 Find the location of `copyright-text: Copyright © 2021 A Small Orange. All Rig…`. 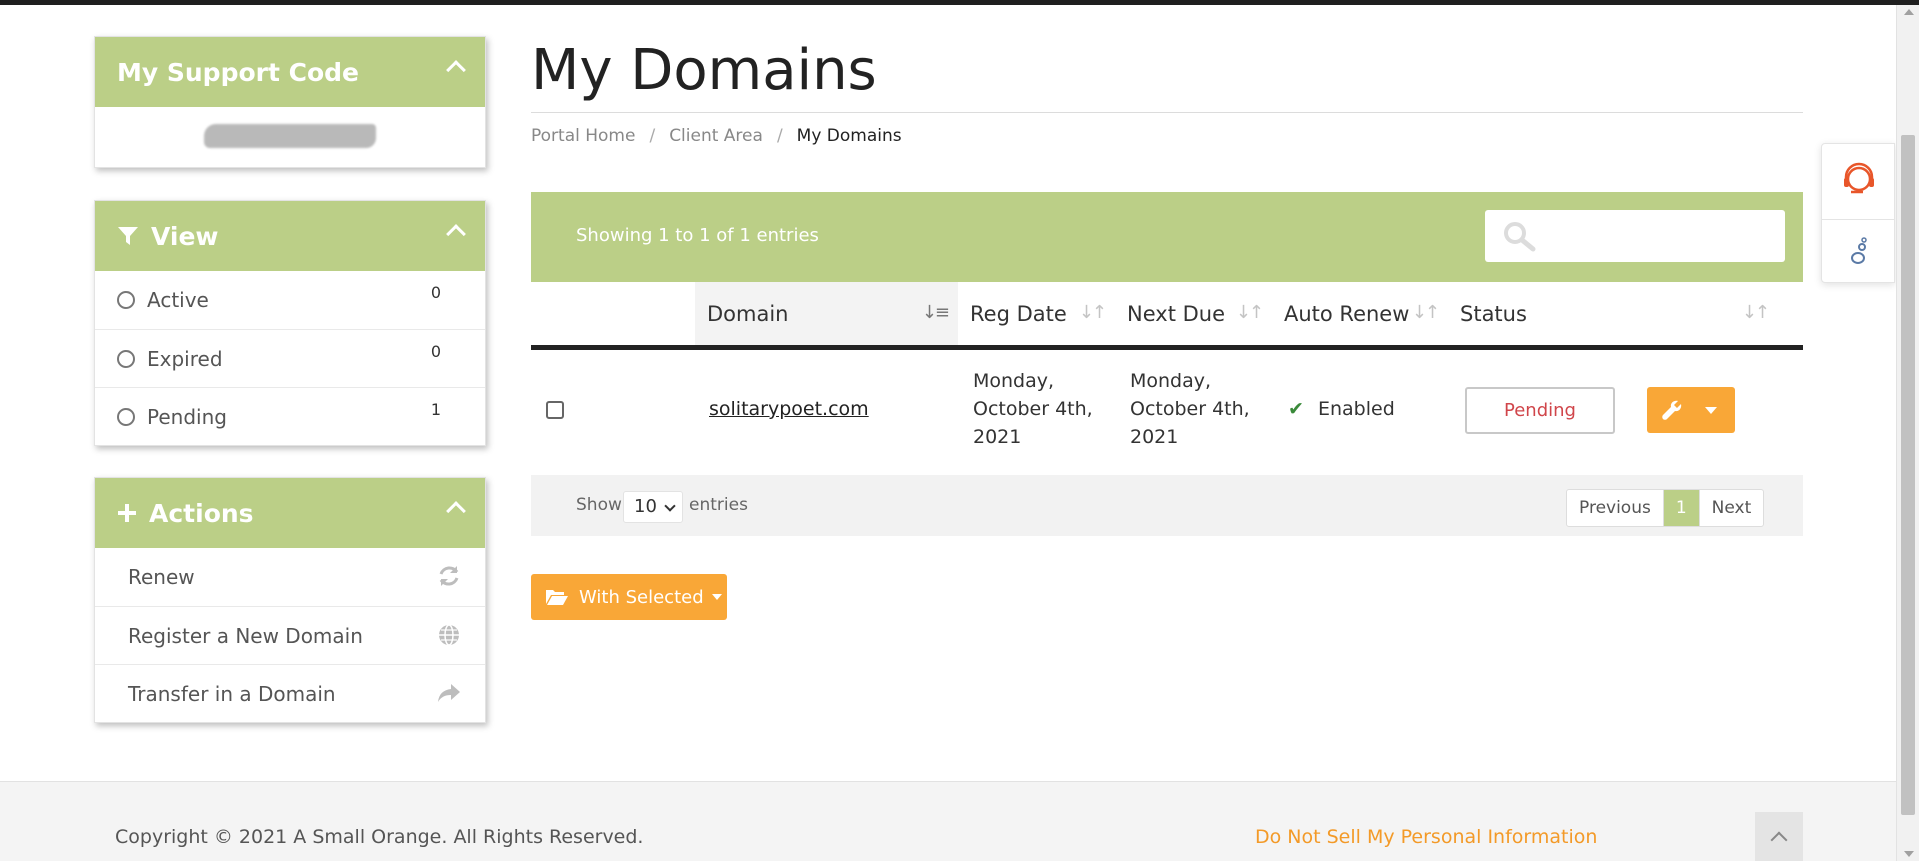

copyright-text: Copyright © 2021 A Small Orange. All Rig… is located at coordinates (379, 837).